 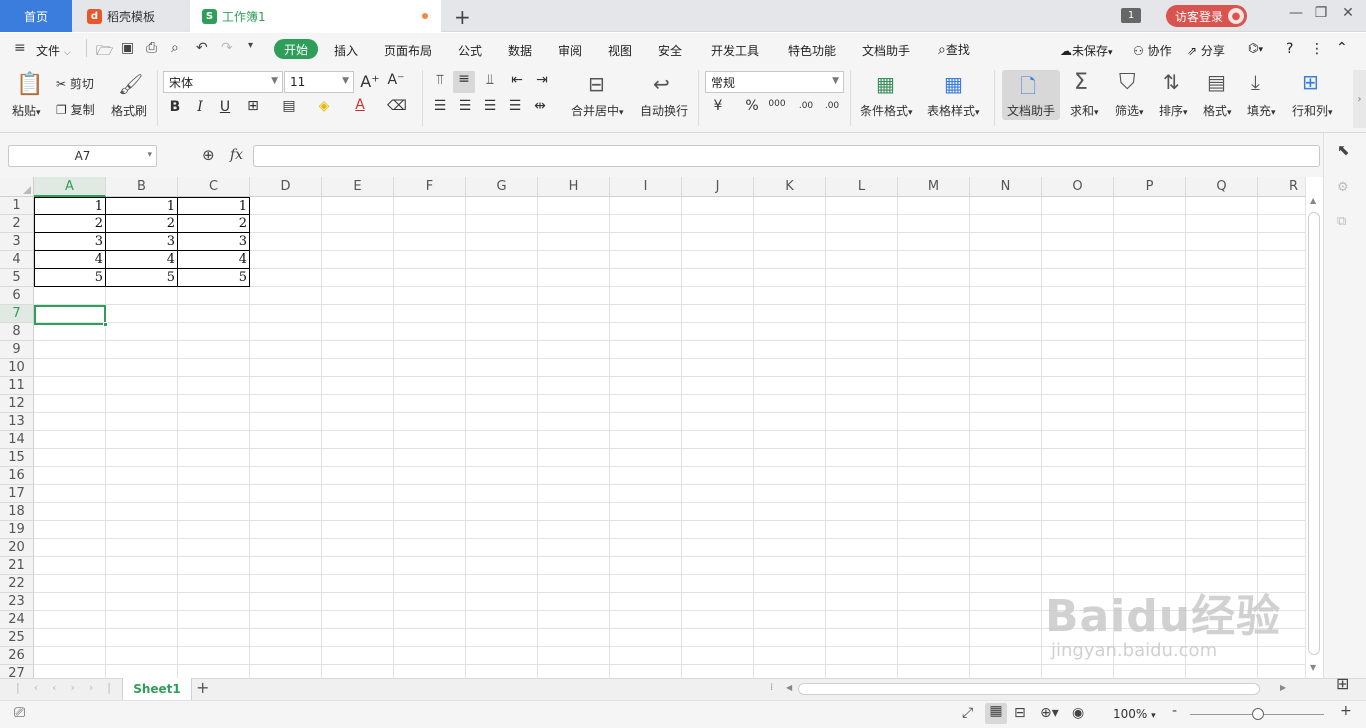 I want to click on row-header-14: 14, so click(x=17, y=440).